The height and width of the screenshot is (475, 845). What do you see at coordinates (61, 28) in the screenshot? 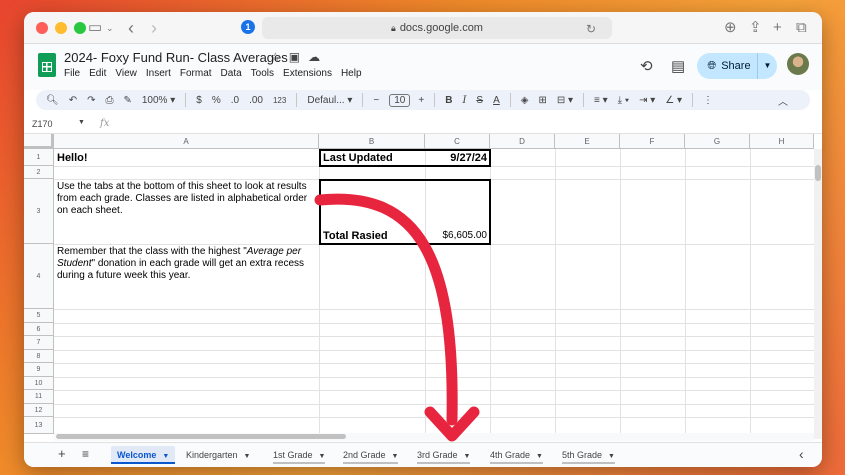
I see `minimize-window-button` at bounding box center [61, 28].